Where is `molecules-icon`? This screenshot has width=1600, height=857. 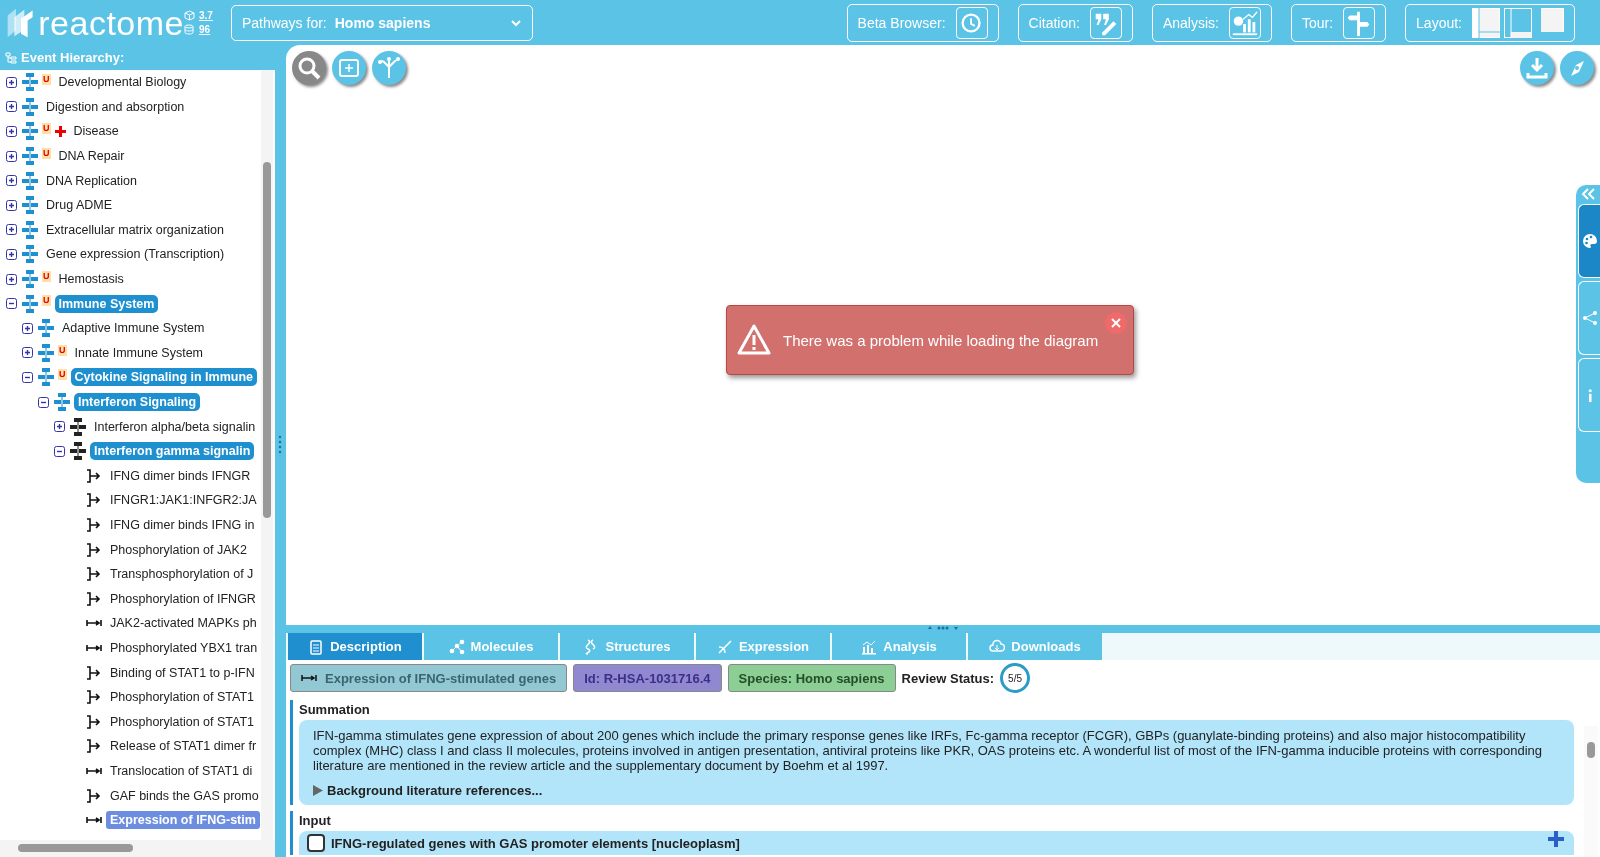
molecules-icon is located at coordinates (456, 646).